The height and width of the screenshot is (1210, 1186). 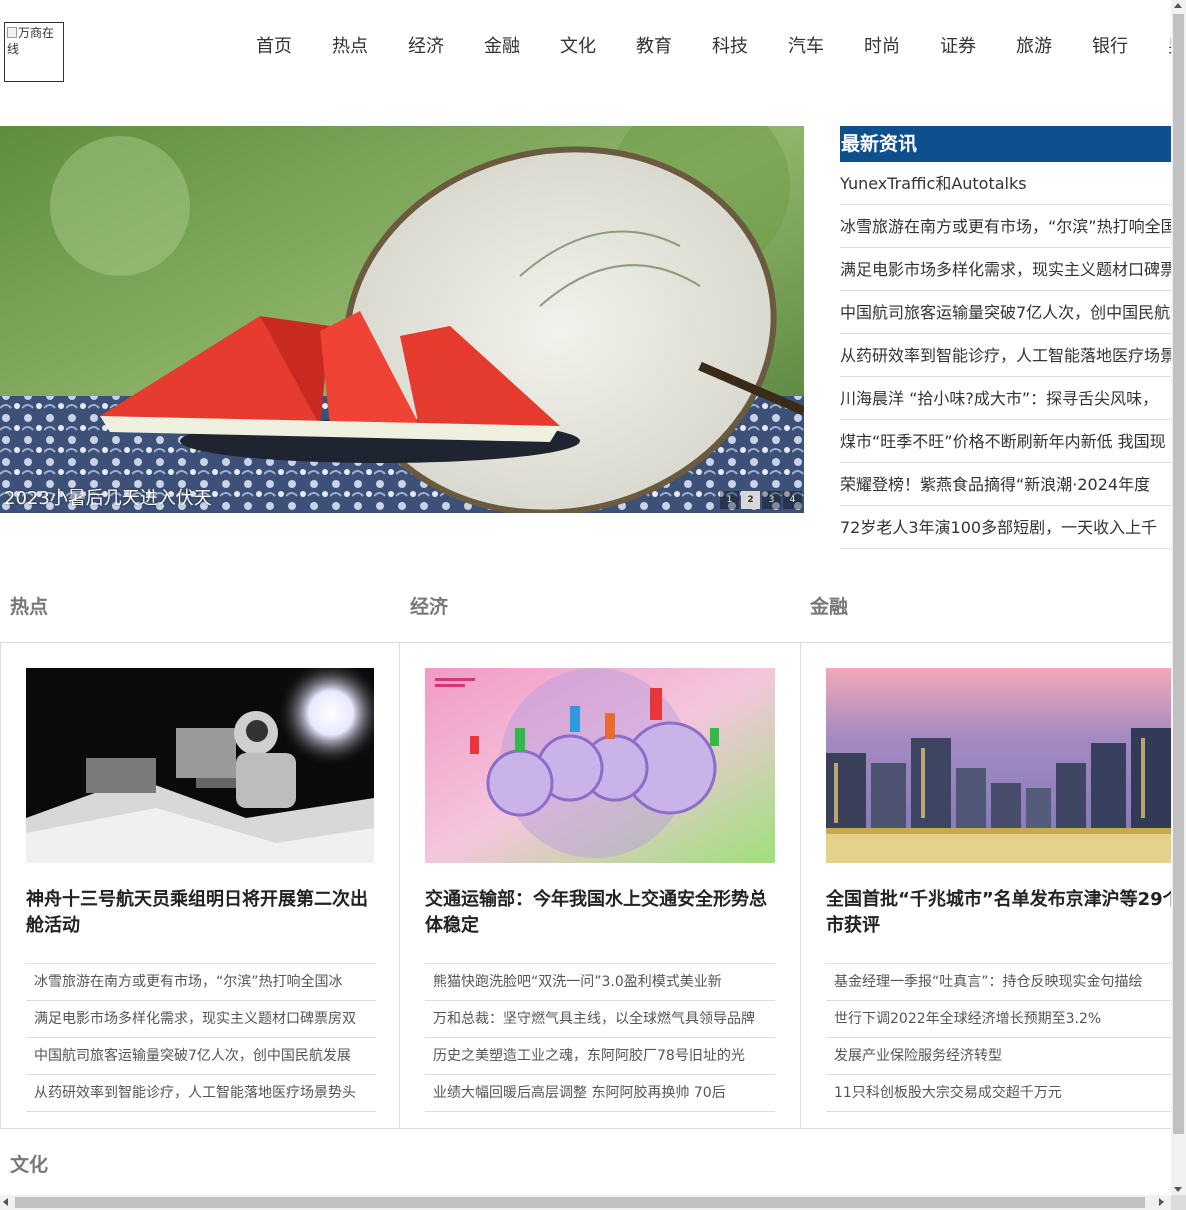 What do you see at coordinates (5, 1202) in the screenshot?
I see `scroll-left-arrow-icon` at bounding box center [5, 1202].